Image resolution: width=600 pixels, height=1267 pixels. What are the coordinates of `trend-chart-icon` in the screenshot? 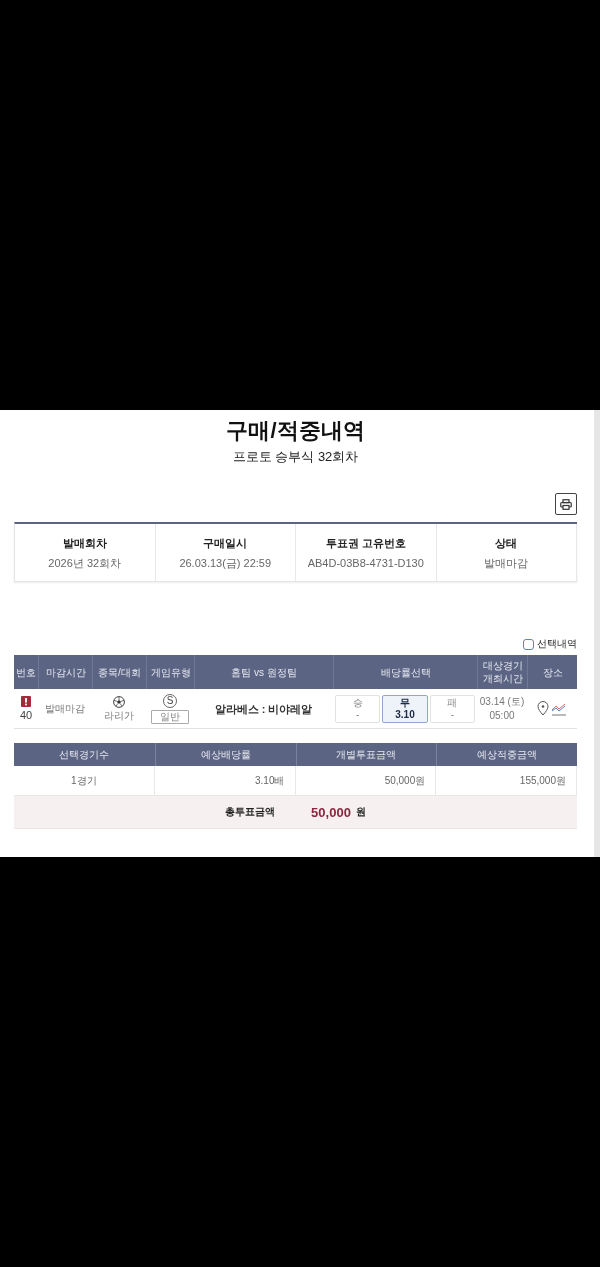 It's located at (559, 708).